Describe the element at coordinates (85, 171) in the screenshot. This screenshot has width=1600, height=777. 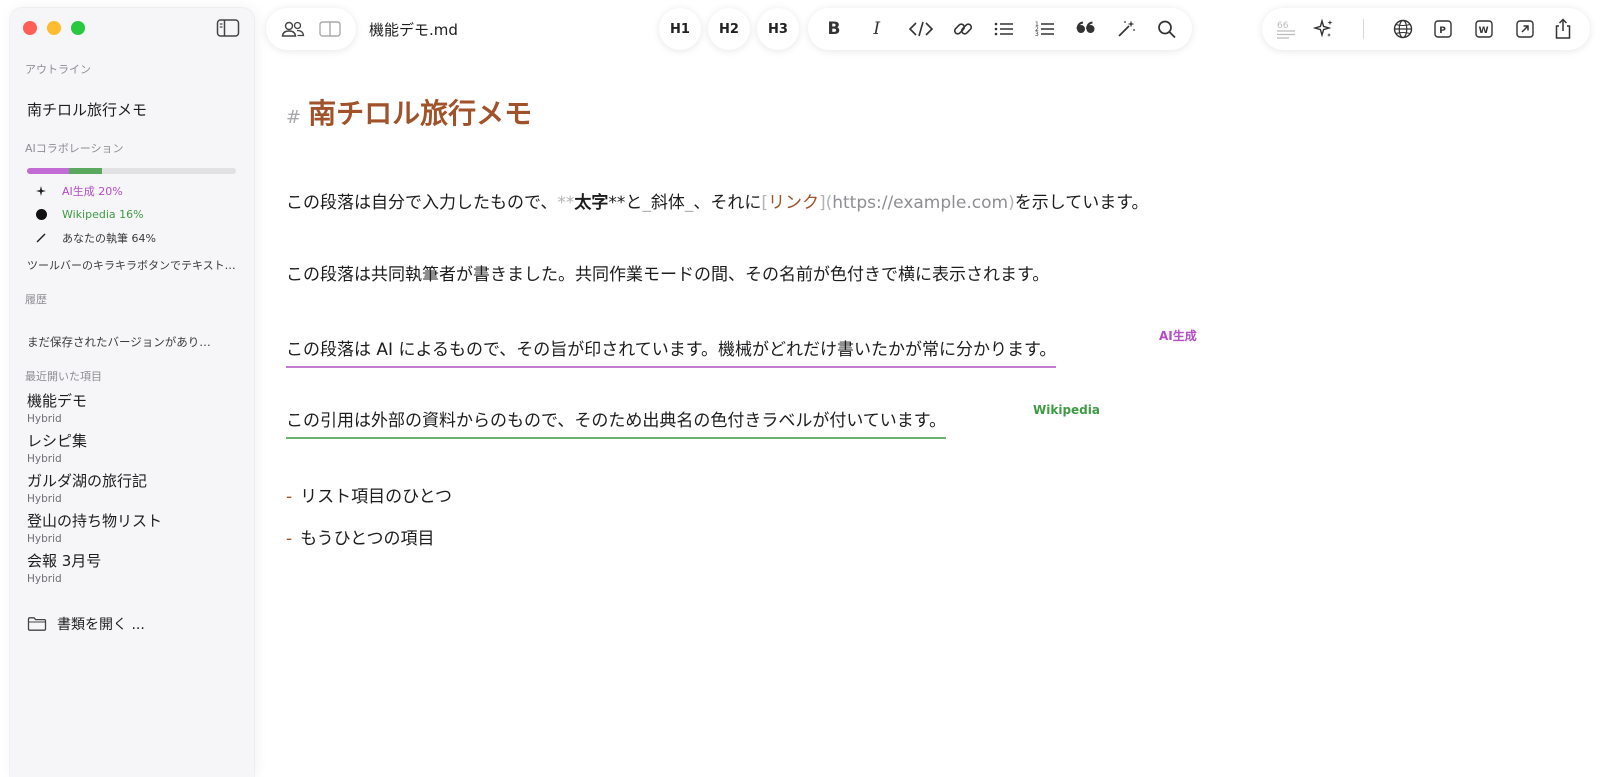
I see `wikipedia-segment` at that location.